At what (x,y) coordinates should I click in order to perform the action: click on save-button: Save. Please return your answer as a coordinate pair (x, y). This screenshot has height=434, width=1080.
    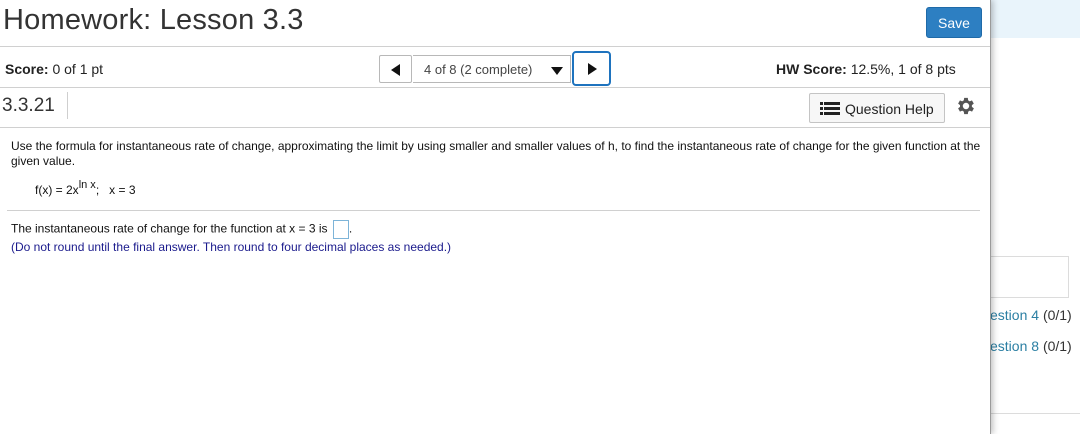
    Looking at the image, I should click on (954, 22).